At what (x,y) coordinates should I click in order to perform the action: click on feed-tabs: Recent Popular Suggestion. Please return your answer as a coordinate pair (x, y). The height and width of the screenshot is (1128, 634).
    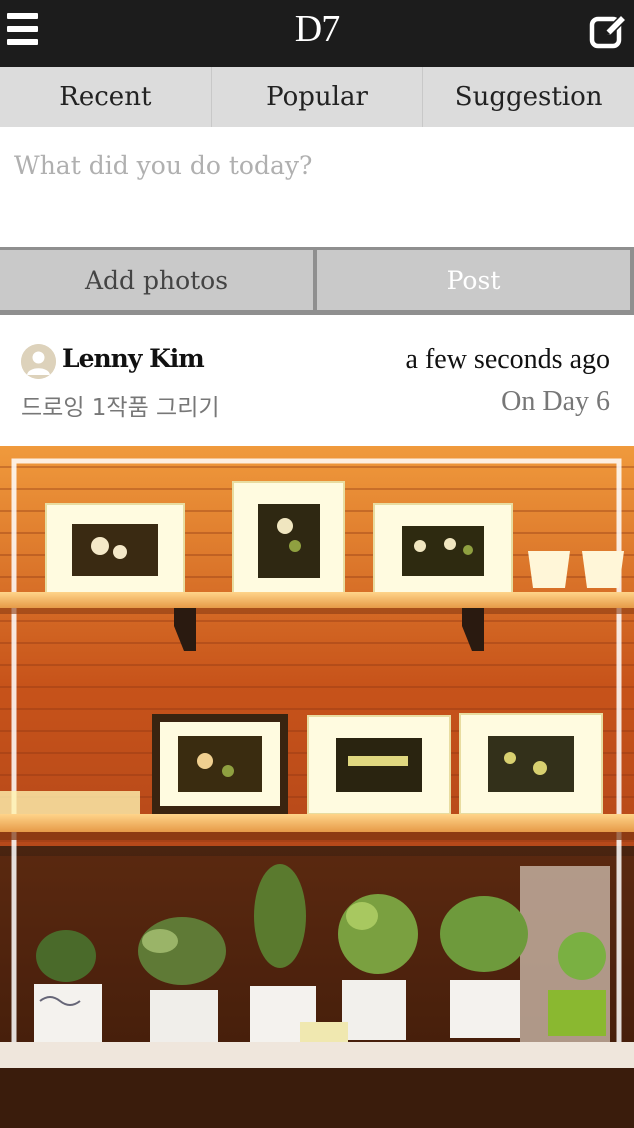
    Looking at the image, I should click on (317, 97).